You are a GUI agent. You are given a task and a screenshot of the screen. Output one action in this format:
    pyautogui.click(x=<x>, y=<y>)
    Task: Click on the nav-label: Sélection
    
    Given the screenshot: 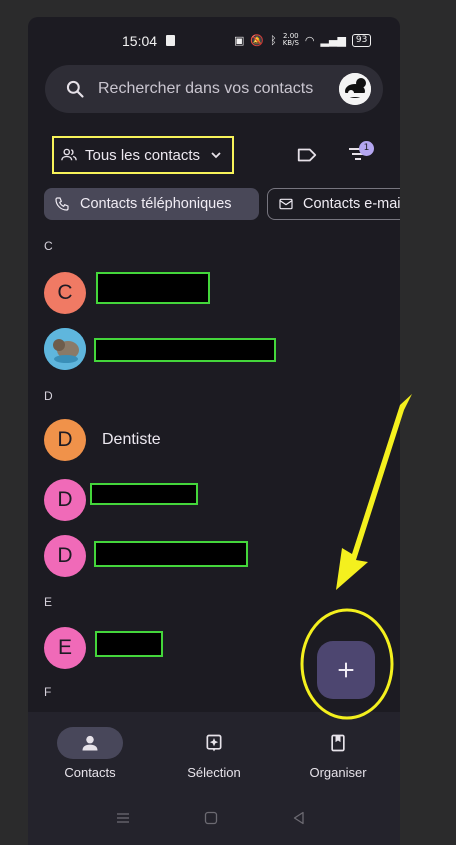 What is the action you would take?
    pyautogui.click(x=214, y=772)
    